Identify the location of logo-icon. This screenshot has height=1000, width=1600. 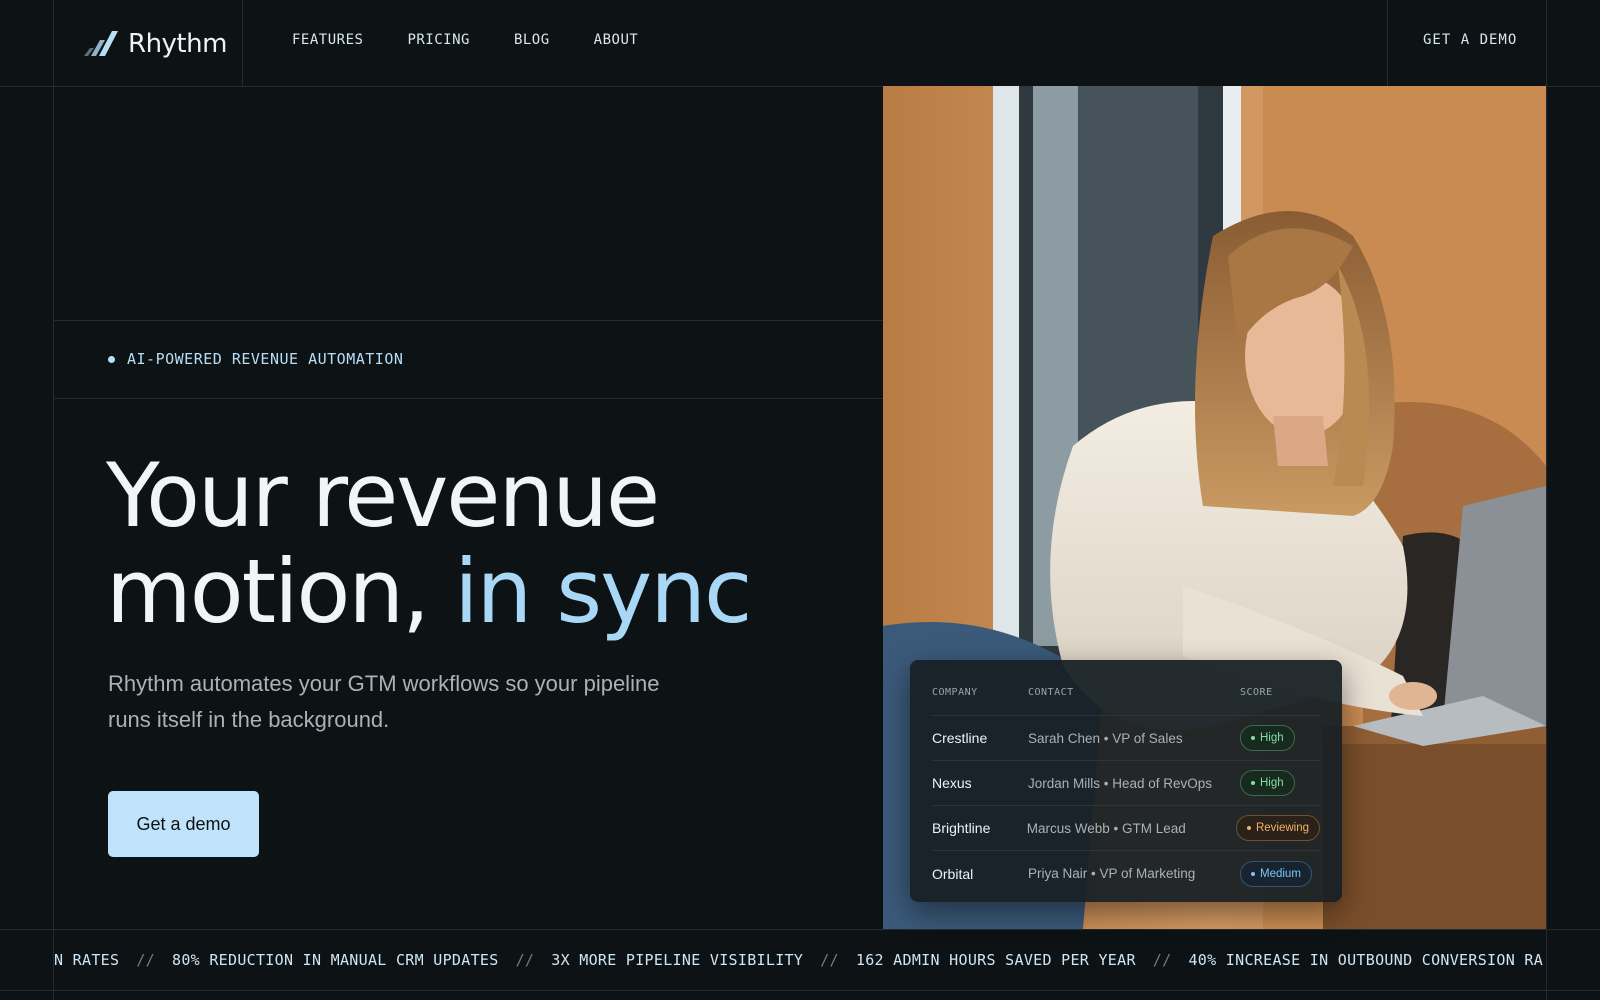
(101, 43).